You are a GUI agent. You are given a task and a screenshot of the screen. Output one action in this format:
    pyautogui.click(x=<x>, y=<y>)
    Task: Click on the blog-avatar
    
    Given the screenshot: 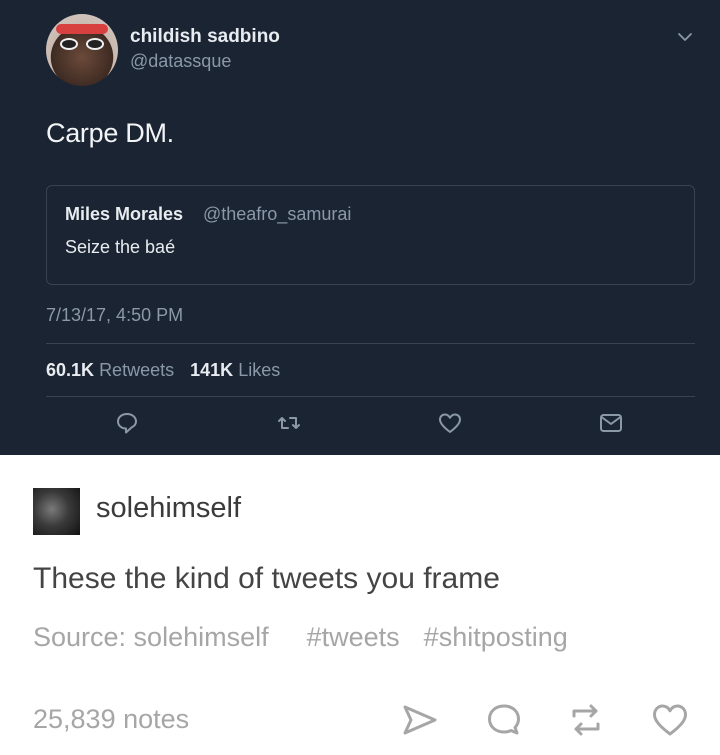 What is the action you would take?
    pyautogui.click(x=56, y=511)
    